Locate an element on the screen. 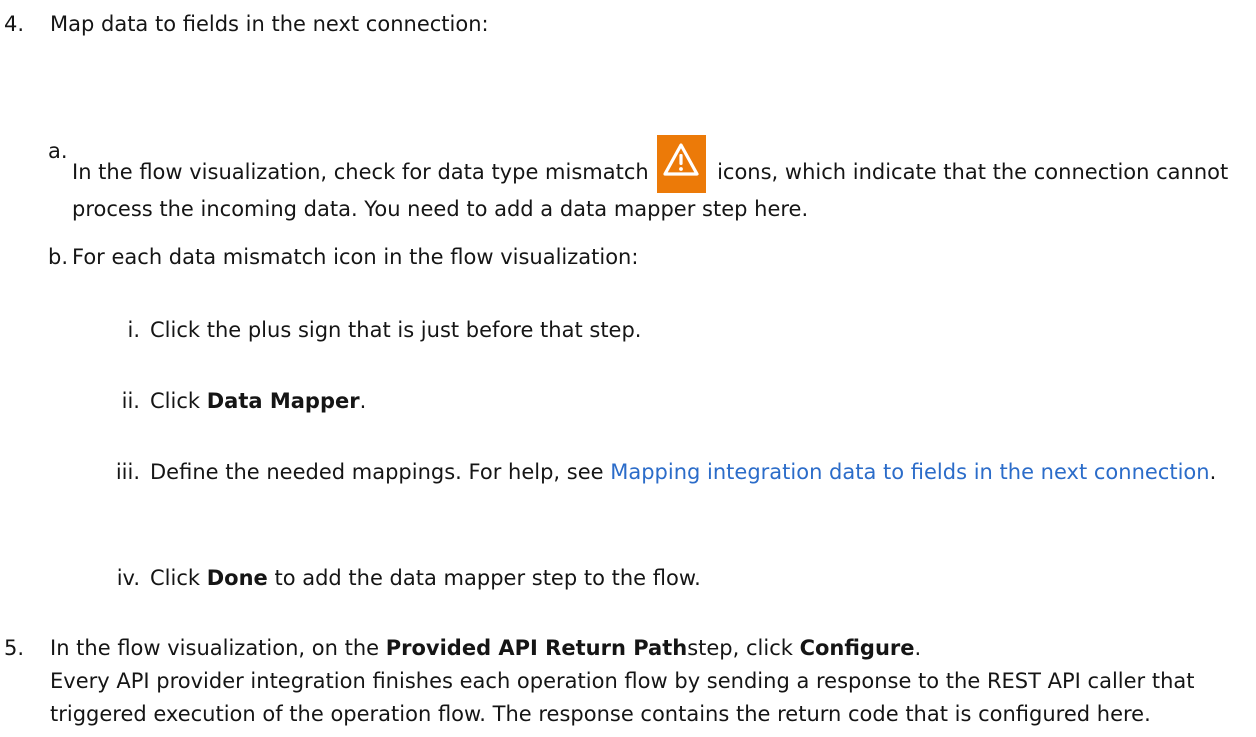 The width and height of the screenshot is (1256, 737). step-5-middle: step, click is located at coordinates (743, 648).